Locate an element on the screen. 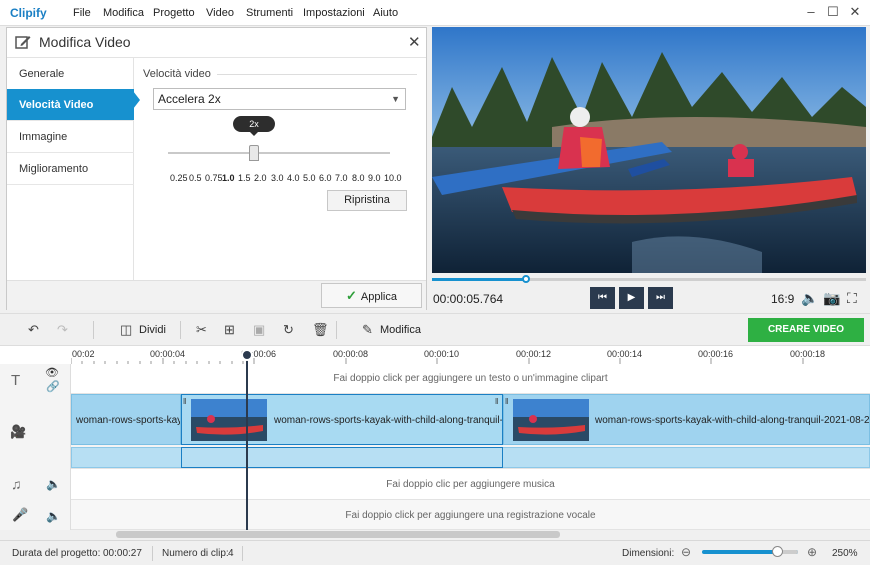 Image resolution: width=870 pixels, height=565 pixels. create-video-button: CREARE VIDEO is located at coordinates (806, 330).